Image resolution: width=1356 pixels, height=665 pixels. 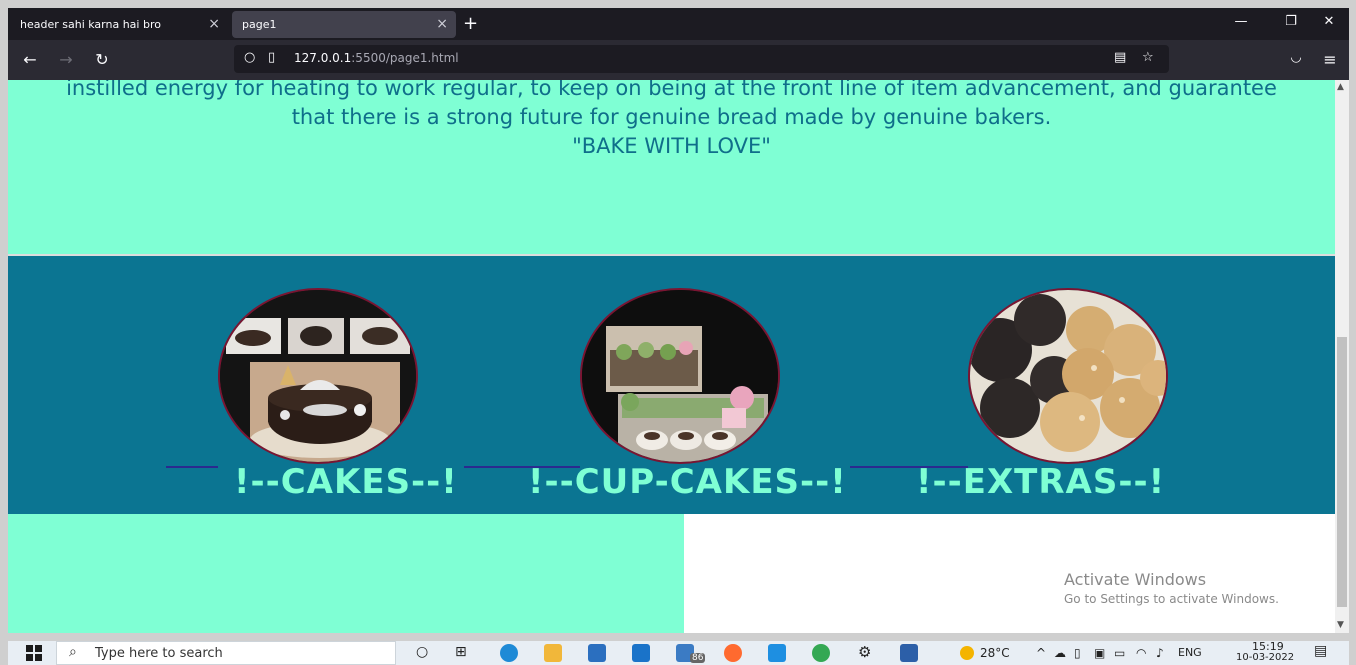 What do you see at coordinates (687, 482) in the screenshot?
I see `cupcakes-link: !--CUP-CAKES--!` at bounding box center [687, 482].